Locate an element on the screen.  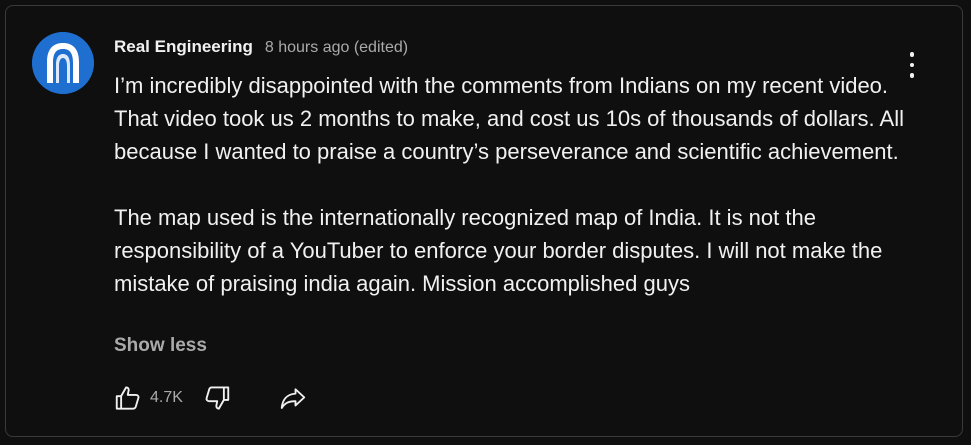
like-count: 4.7K is located at coordinates (166, 397).